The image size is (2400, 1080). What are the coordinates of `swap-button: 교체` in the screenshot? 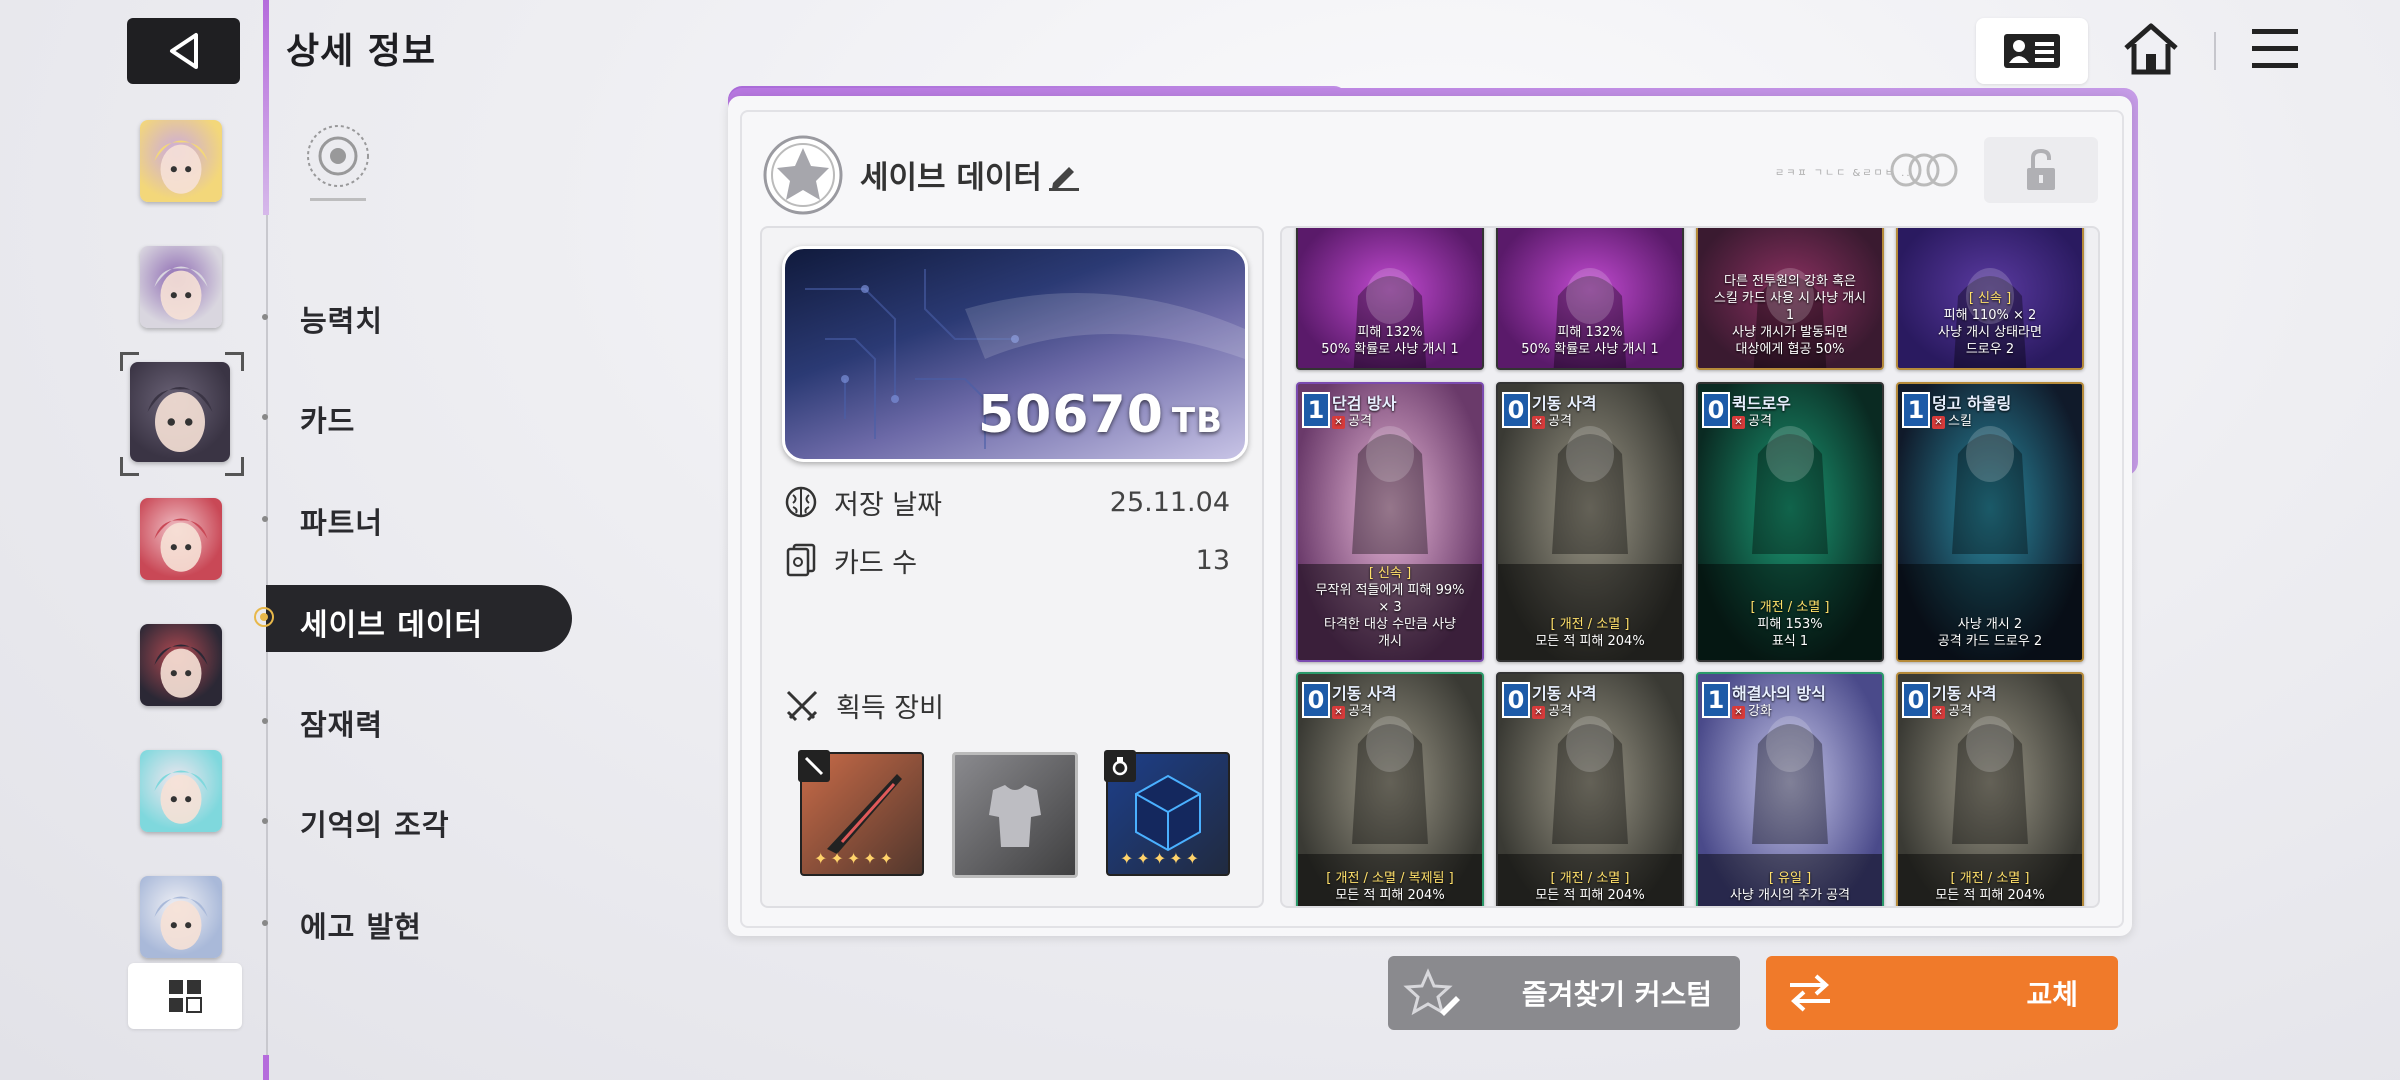 It's located at (1942, 993).